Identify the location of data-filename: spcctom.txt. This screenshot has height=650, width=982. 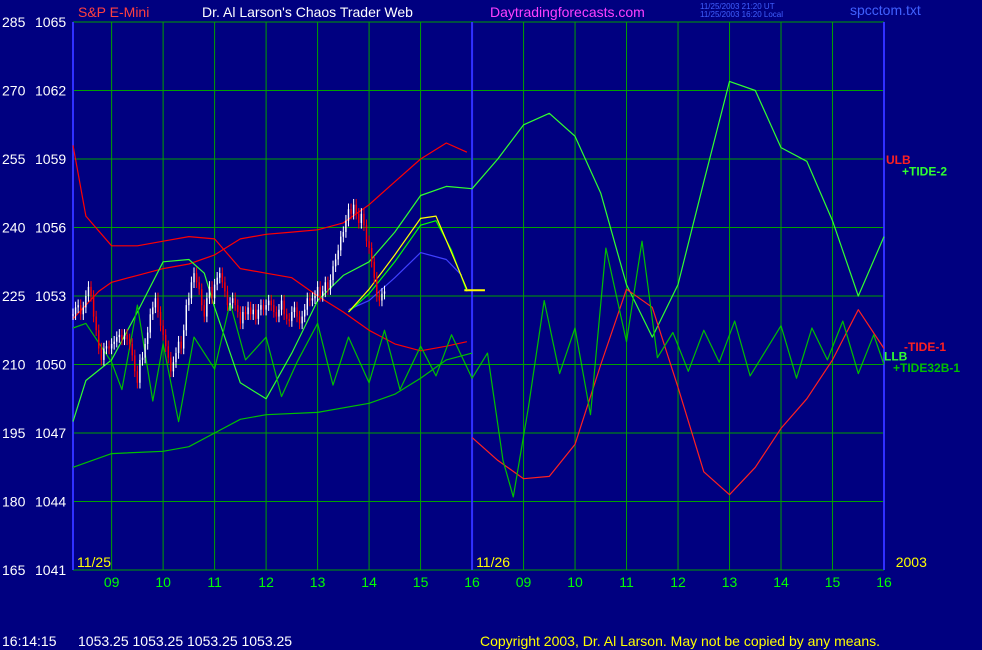
(885, 10).